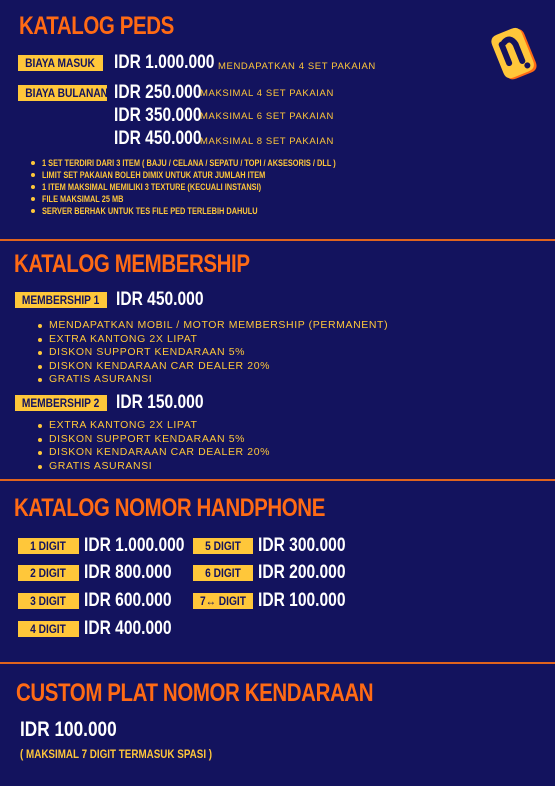  I want to click on bulanan-tier-1-note: MAKSIMAL 4 SET PAKAIAN, so click(267, 93).